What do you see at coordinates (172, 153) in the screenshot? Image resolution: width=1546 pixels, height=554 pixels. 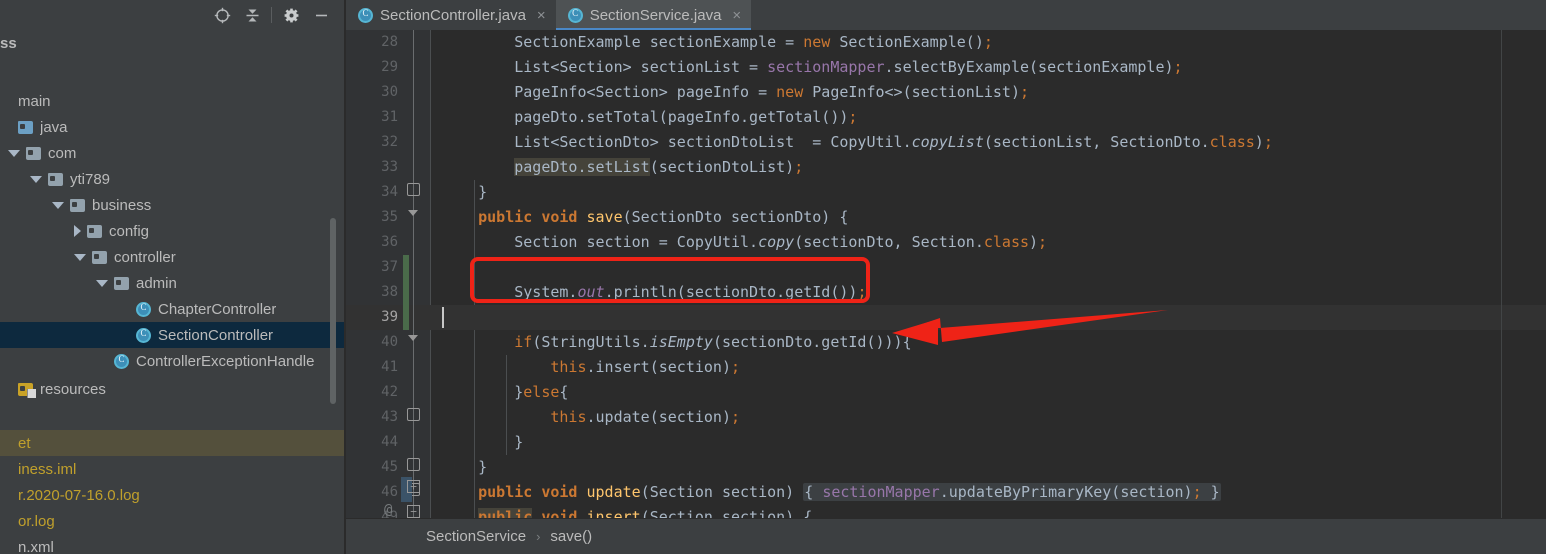 I see `tree-item-com: com` at bounding box center [172, 153].